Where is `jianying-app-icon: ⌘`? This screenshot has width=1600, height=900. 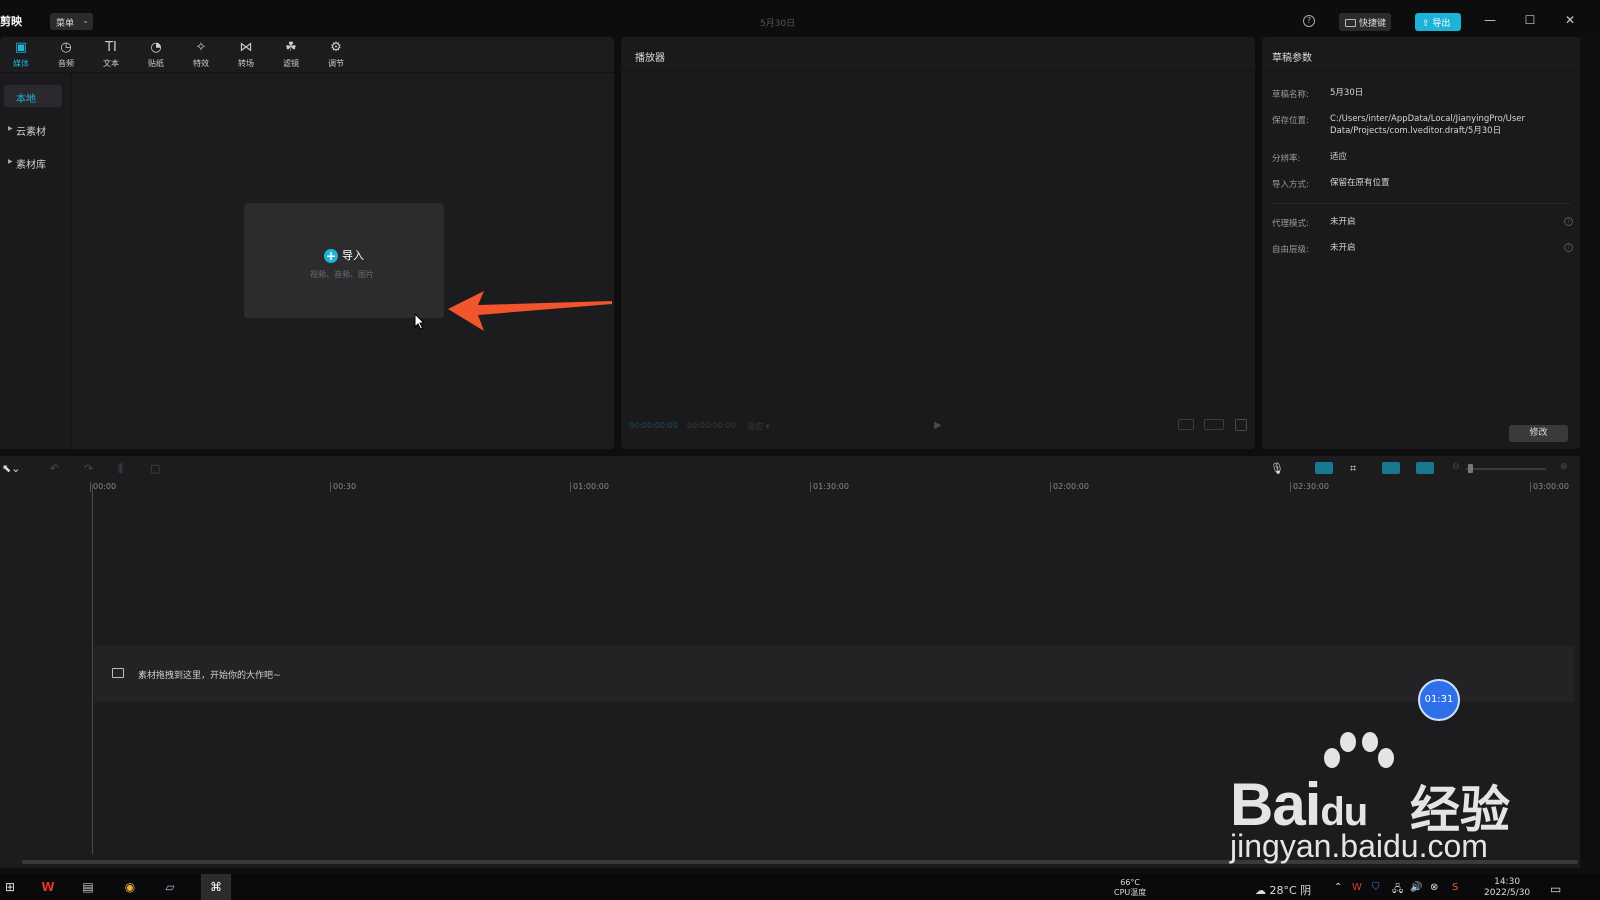 jianying-app-icon: ⌘ is located at coordinates (216, 887).